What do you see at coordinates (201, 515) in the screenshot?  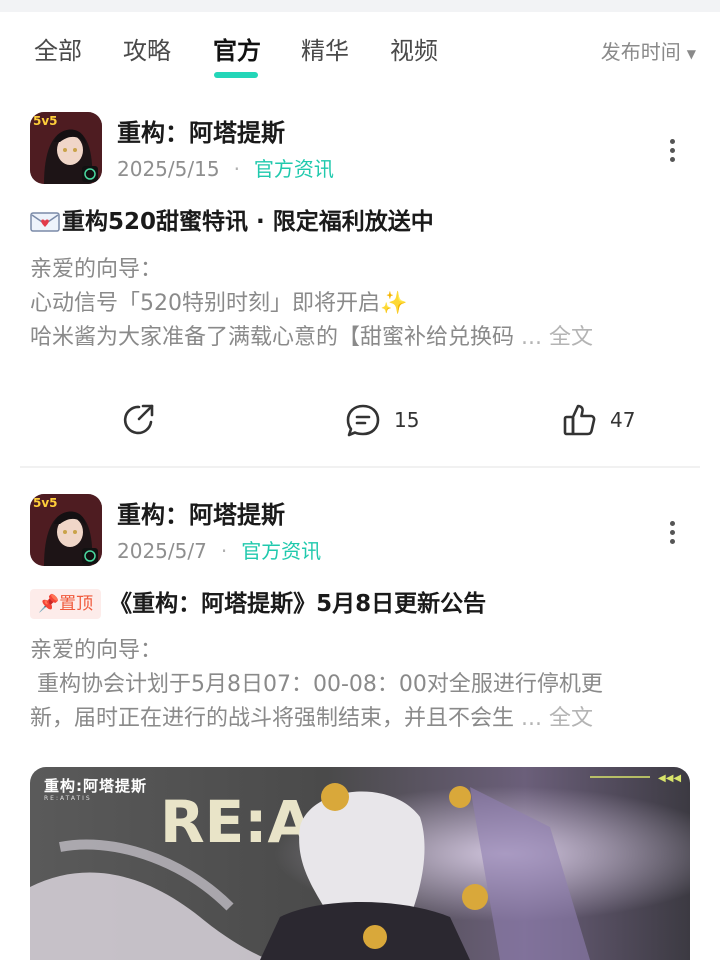 I see `post-author: 重构：阿塔提斯` at bounding box center [201, 515].